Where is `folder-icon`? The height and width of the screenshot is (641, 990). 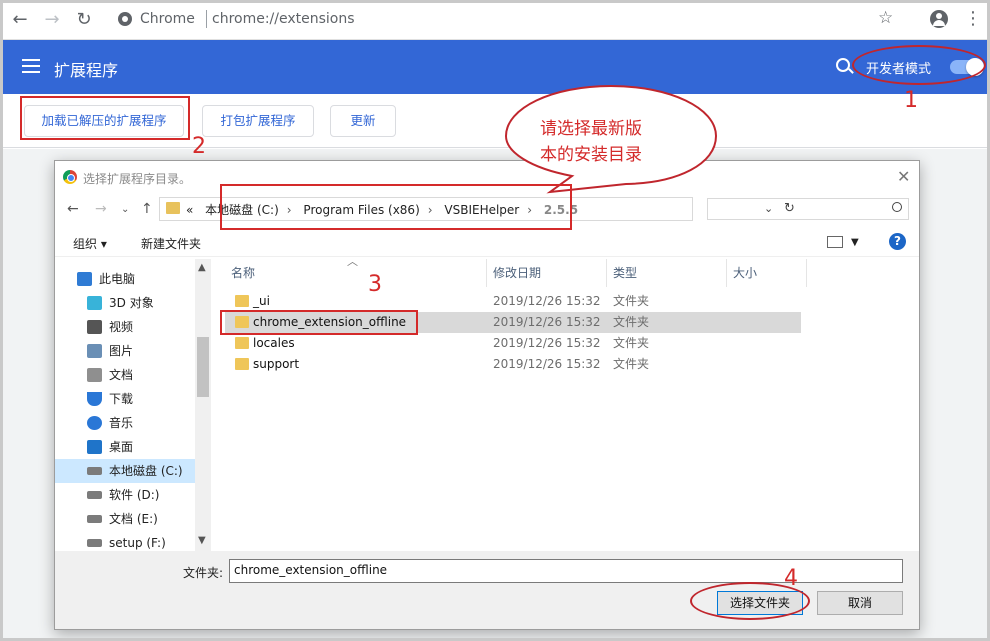
folder-icon is located at coordinates (242, 322).